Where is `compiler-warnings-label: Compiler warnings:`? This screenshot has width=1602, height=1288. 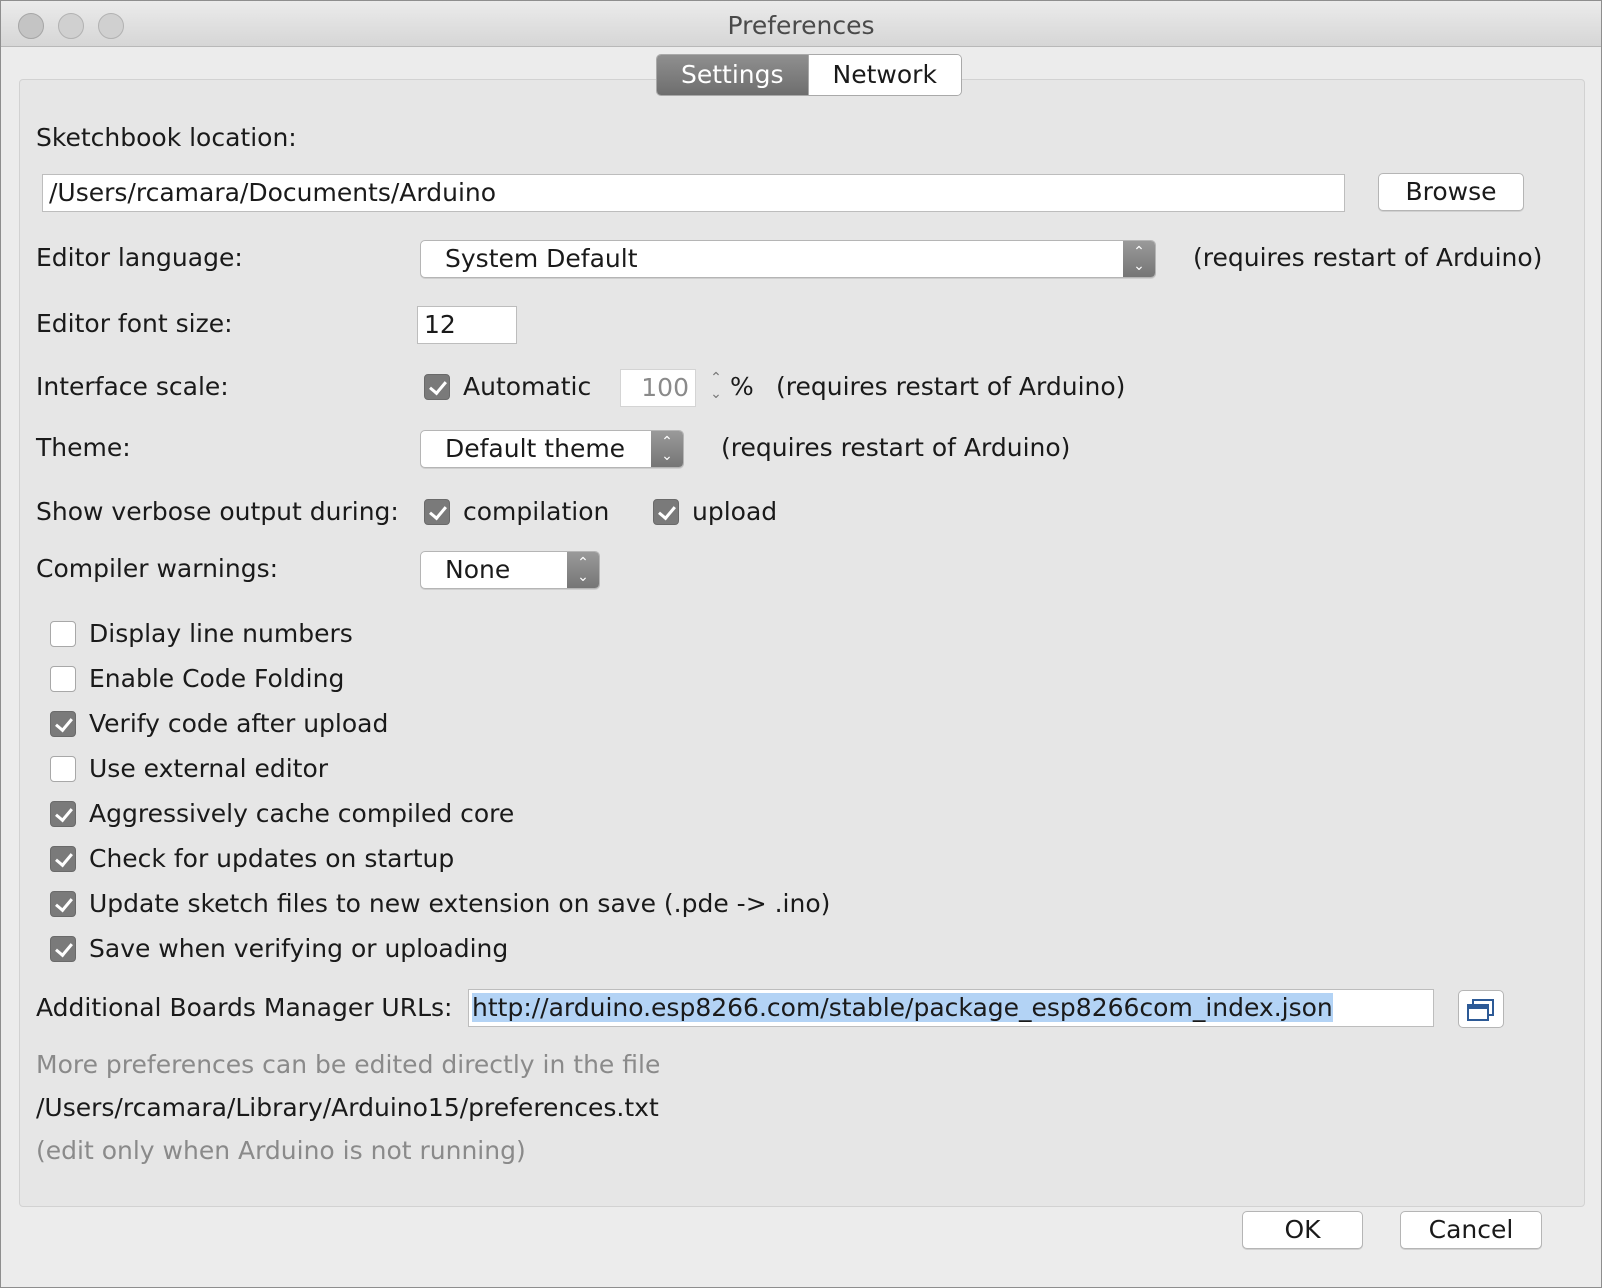 compiler-warnings-label: Compiler warnings: is located at coordinates (157, 568).